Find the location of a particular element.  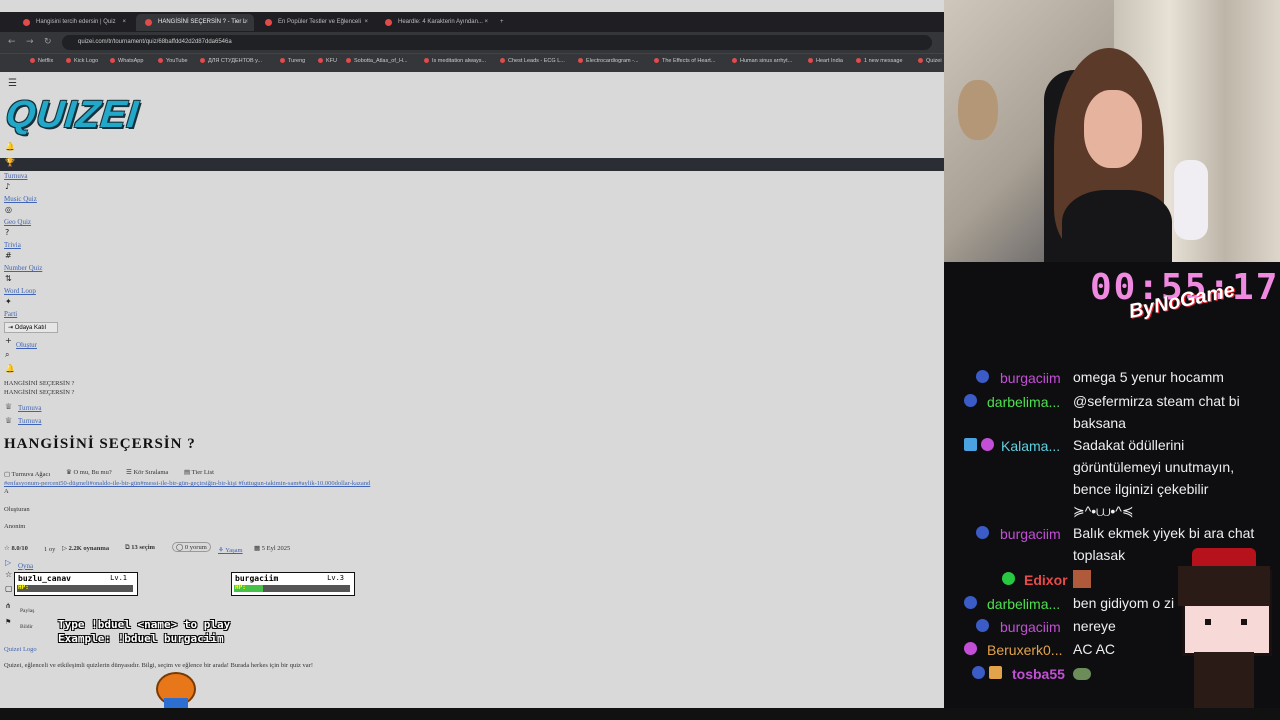

character-body is located at coordinates (1224, 680).